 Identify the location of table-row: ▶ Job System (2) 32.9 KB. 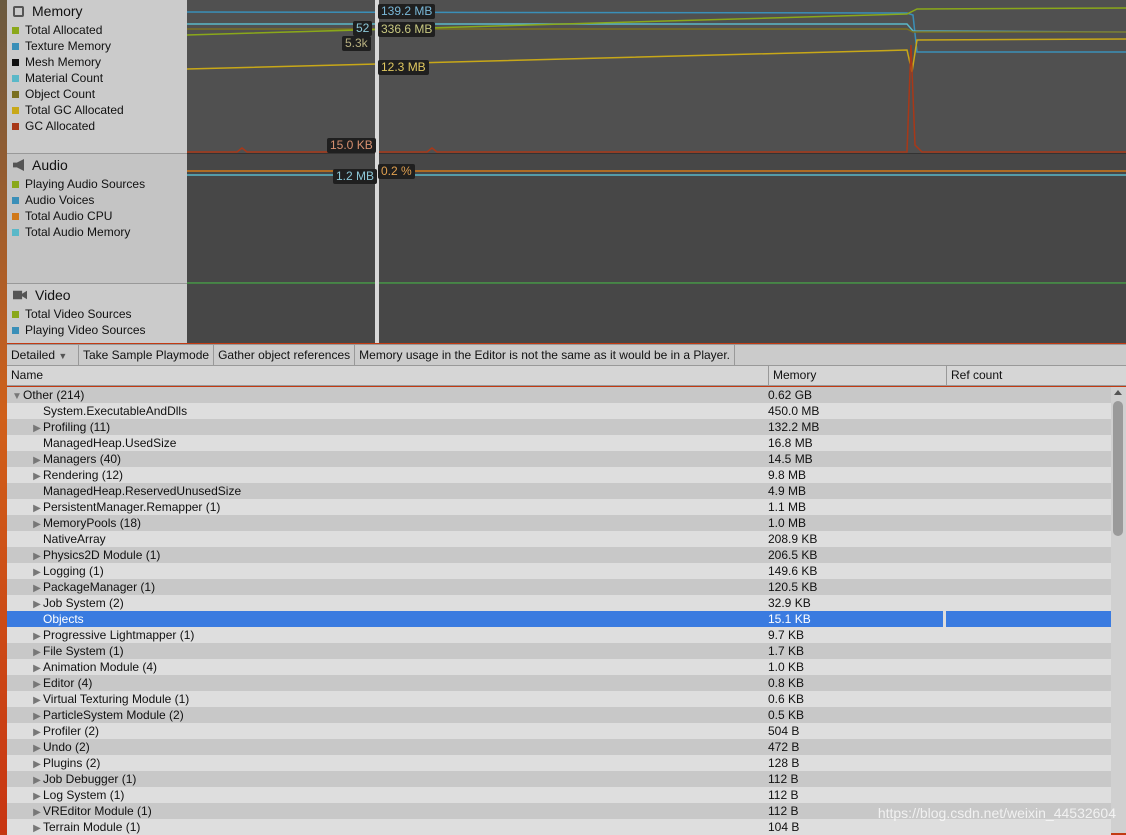
(559, 603).